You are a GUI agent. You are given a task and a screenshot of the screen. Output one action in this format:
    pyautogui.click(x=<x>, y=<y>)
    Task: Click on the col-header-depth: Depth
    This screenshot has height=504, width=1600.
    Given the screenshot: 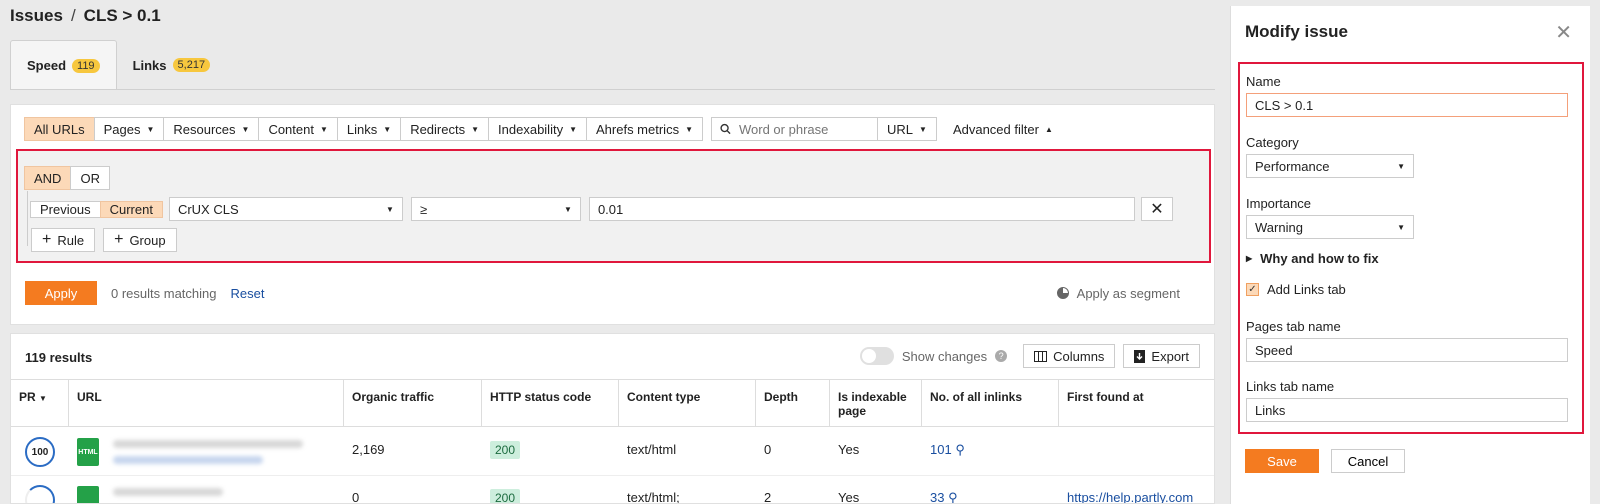 What is the action you would take?
    pyautogui.click(x=793, y=403)
    